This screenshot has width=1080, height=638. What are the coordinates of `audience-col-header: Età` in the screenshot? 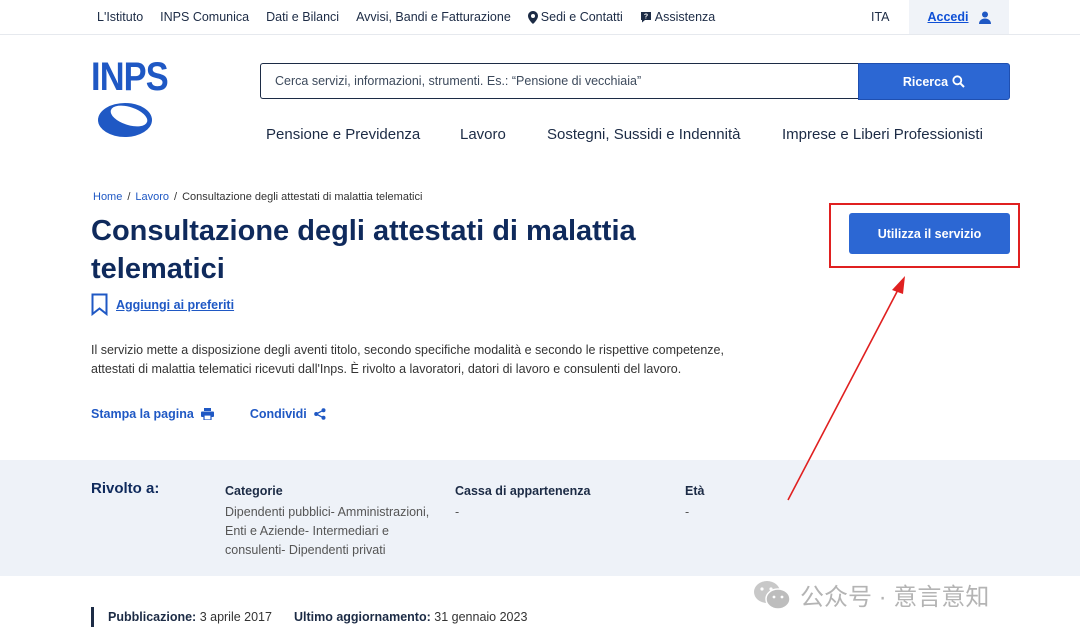 It's located at (695, 491).